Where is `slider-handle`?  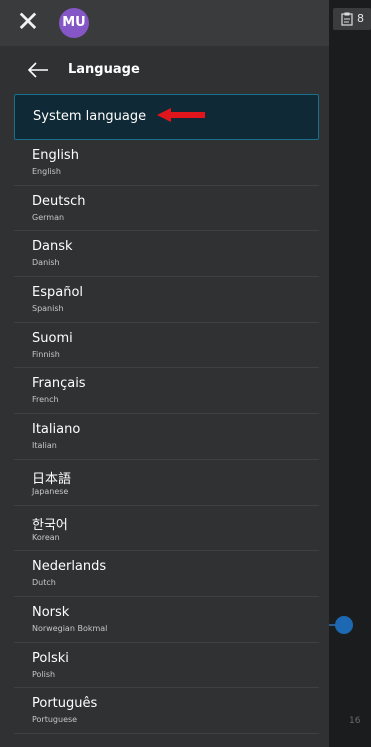 slider-handle is located at coordinates (344, 625).